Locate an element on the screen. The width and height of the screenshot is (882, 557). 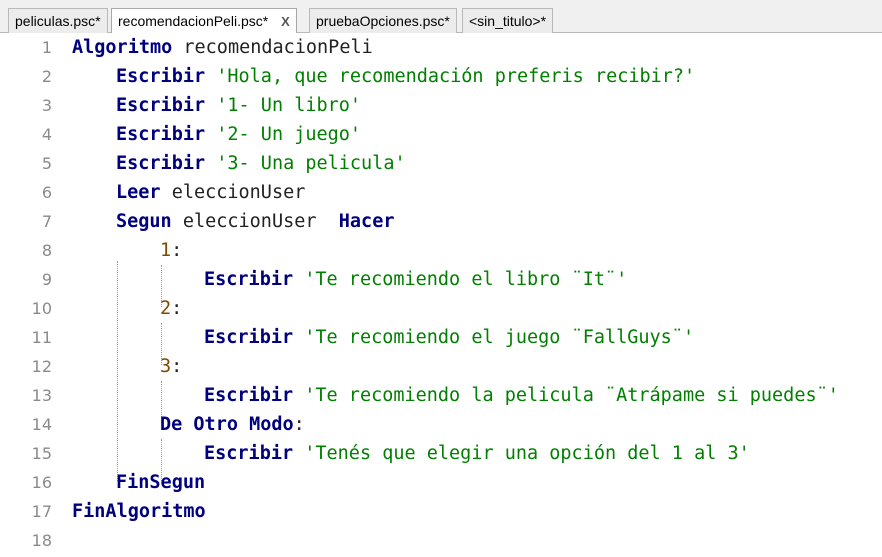
code-text: De Otro Modo: is located at coordinates (232, 424).